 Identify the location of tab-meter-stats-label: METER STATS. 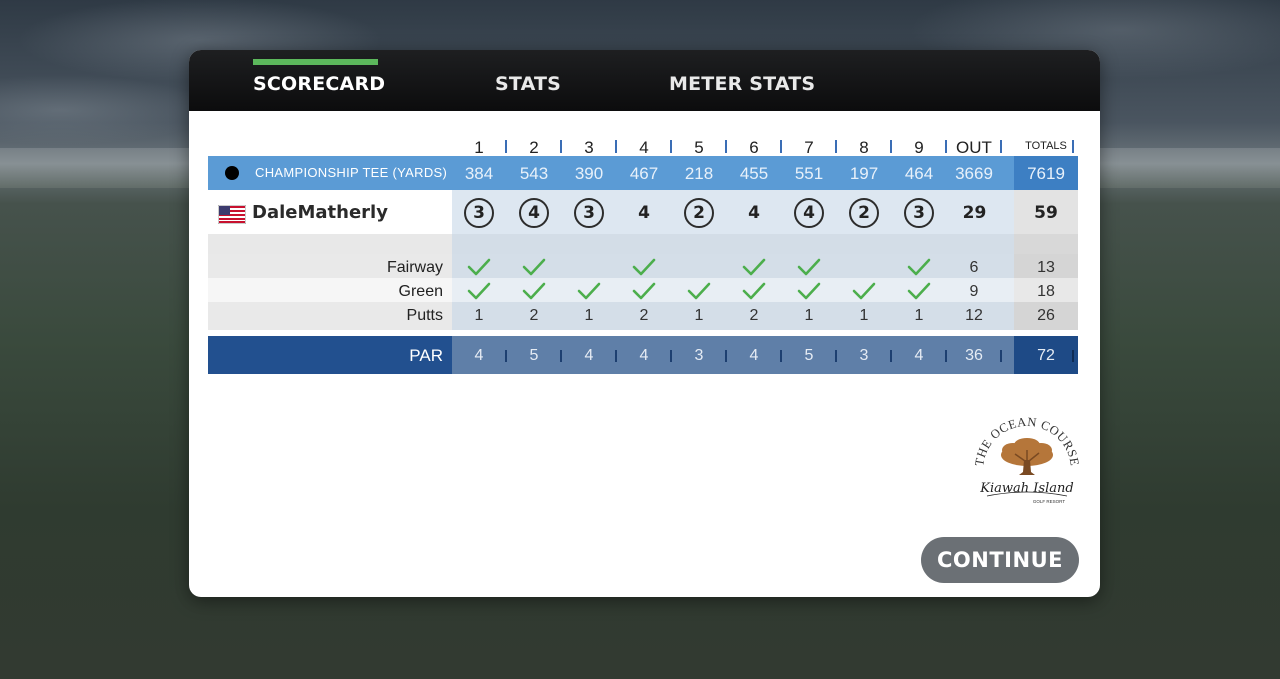
(742, 84).